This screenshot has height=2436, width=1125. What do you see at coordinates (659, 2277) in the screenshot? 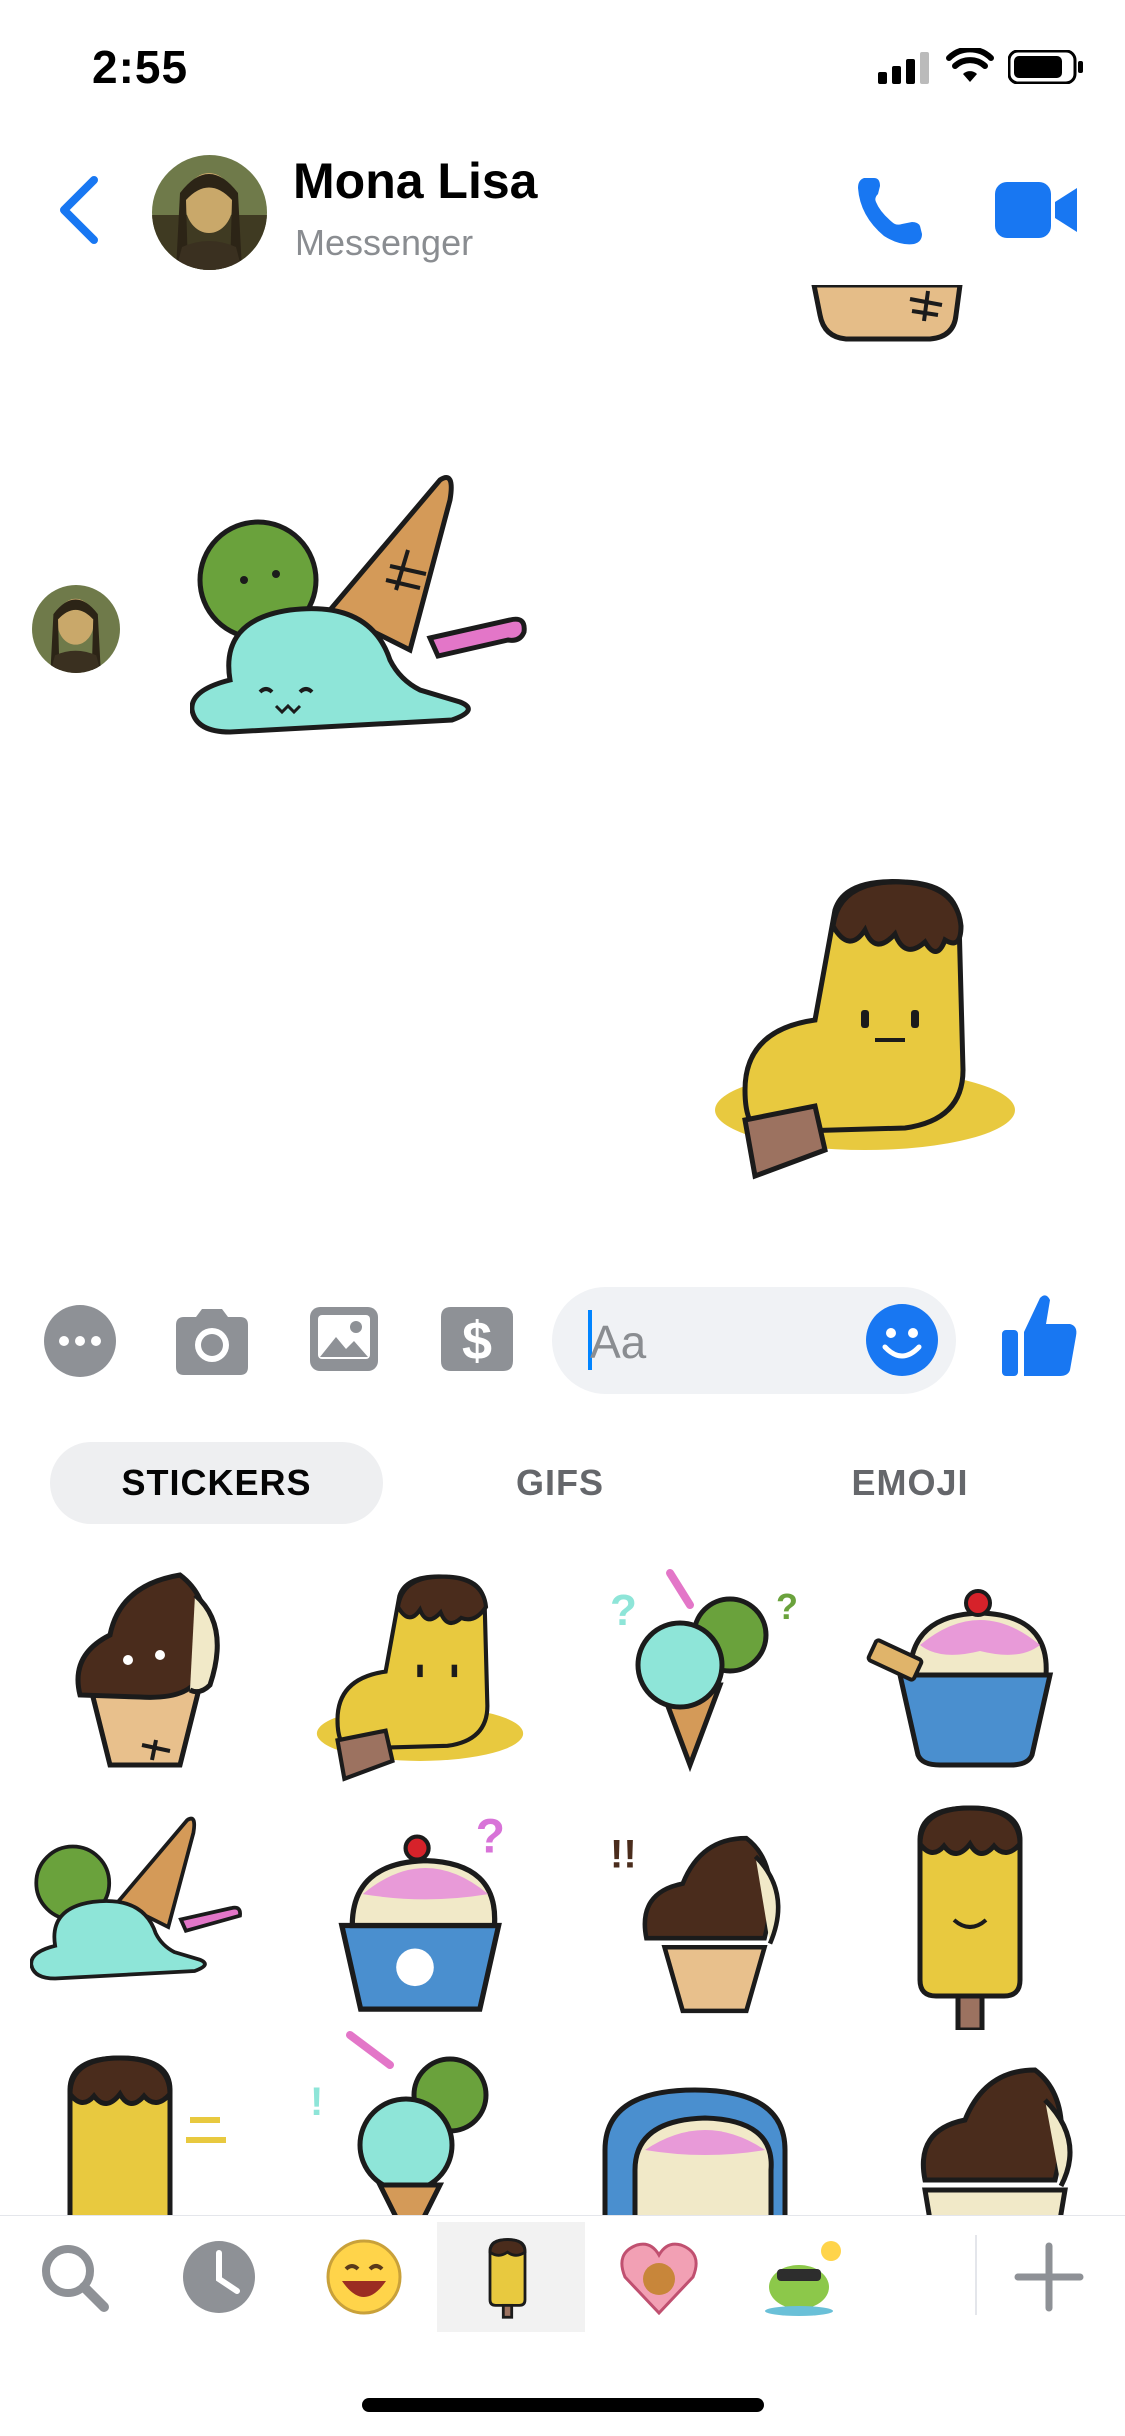
I see `heart-creature-pack` at bounding box center [659, 2277].